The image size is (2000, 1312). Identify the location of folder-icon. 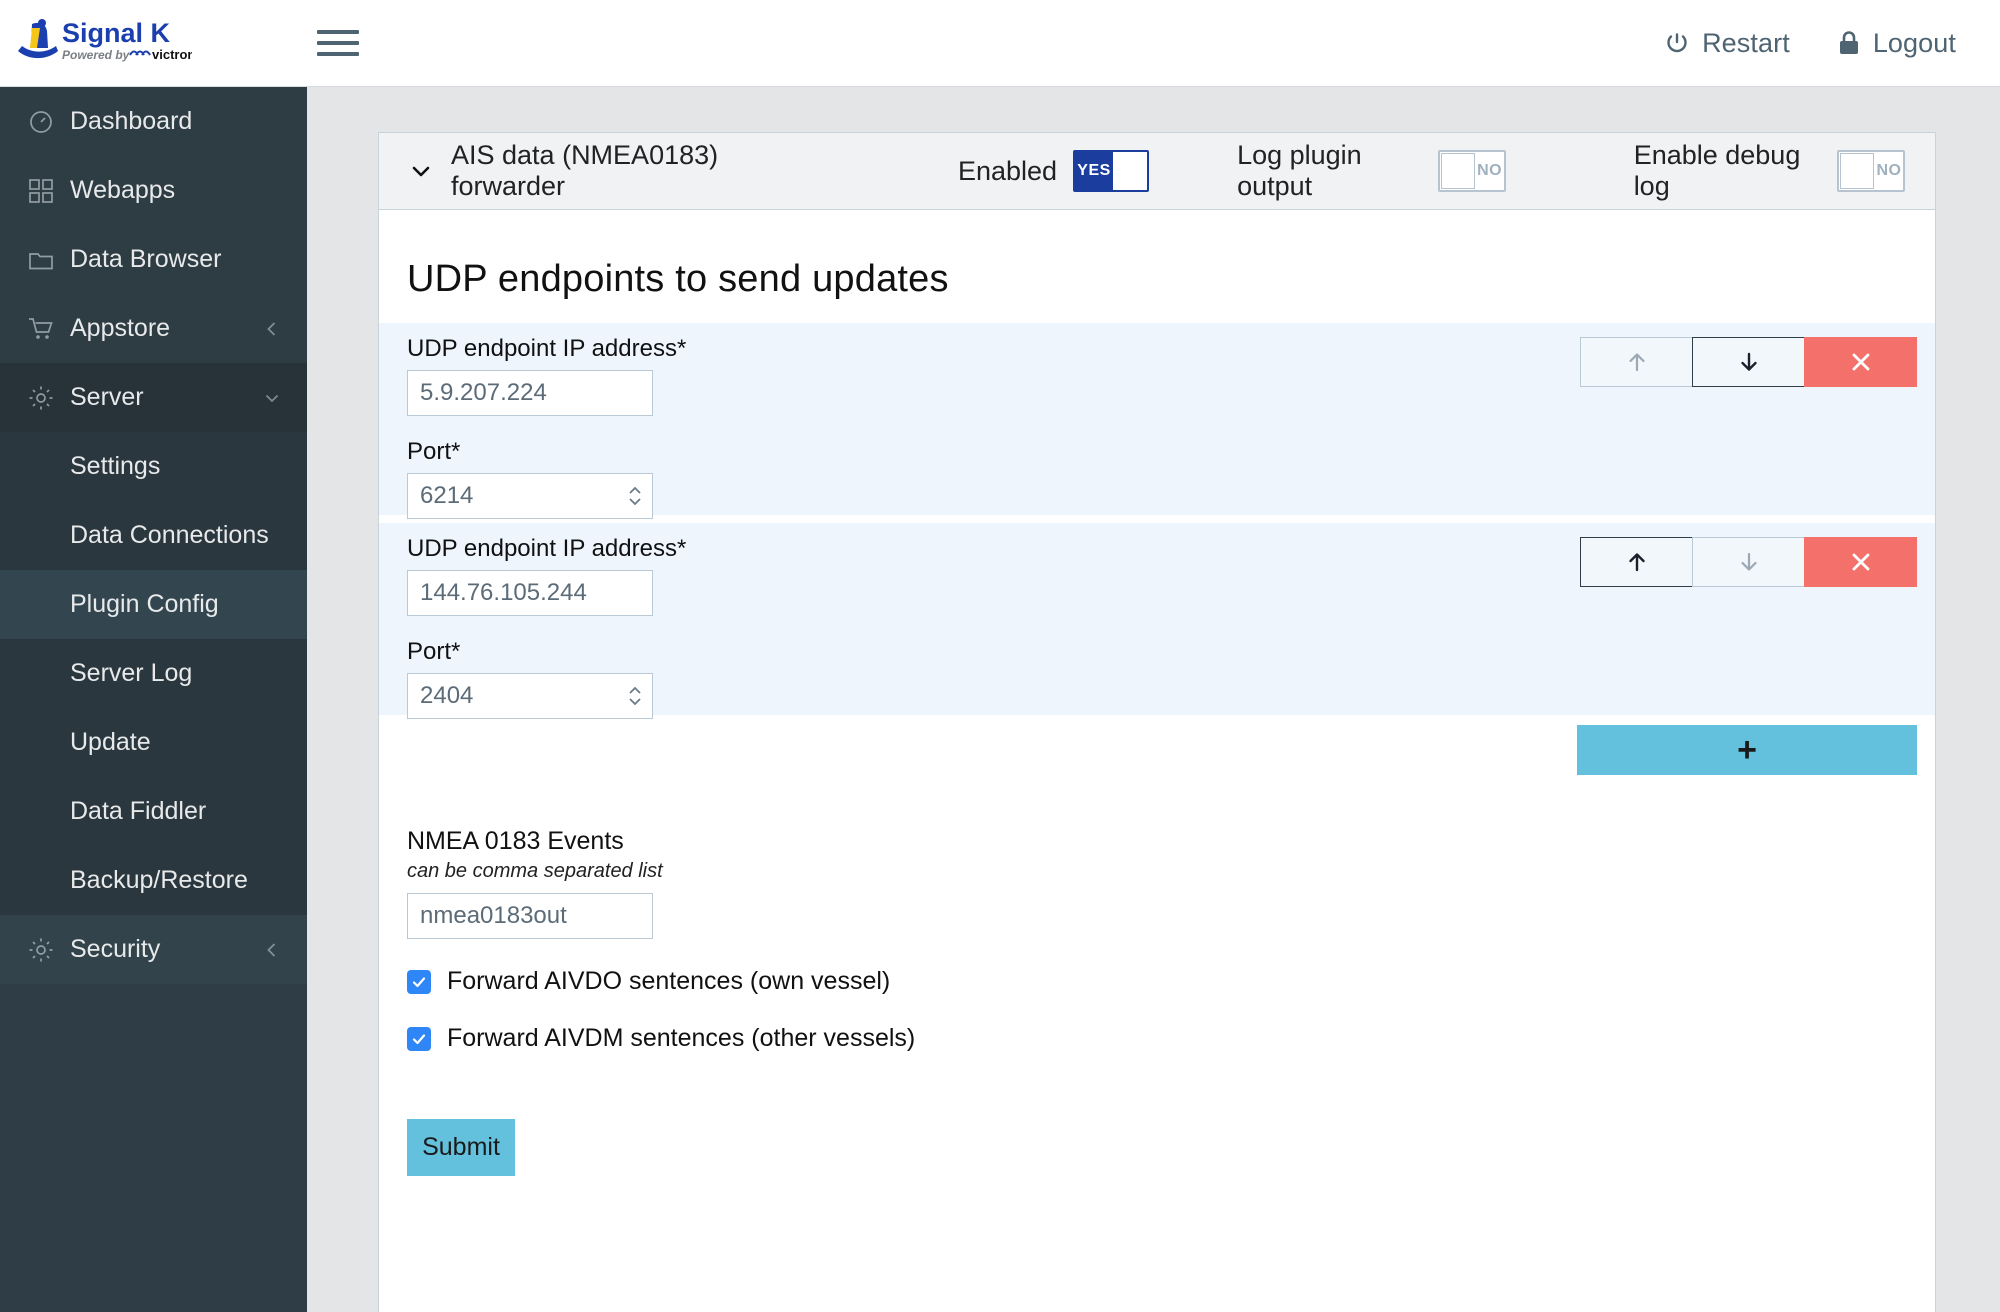
(47, 260).